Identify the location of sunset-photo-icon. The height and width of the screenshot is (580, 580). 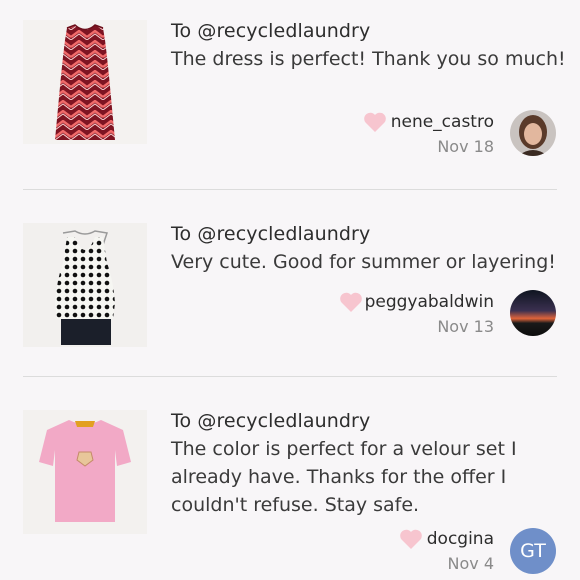
(533, 313).